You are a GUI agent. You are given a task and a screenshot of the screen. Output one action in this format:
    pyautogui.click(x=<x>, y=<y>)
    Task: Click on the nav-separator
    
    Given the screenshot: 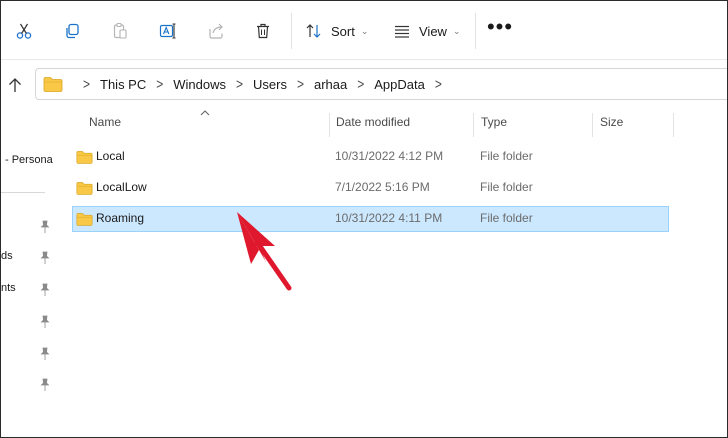 What is the action you would take?
    pyautogui.click(x=23, y=192)
    